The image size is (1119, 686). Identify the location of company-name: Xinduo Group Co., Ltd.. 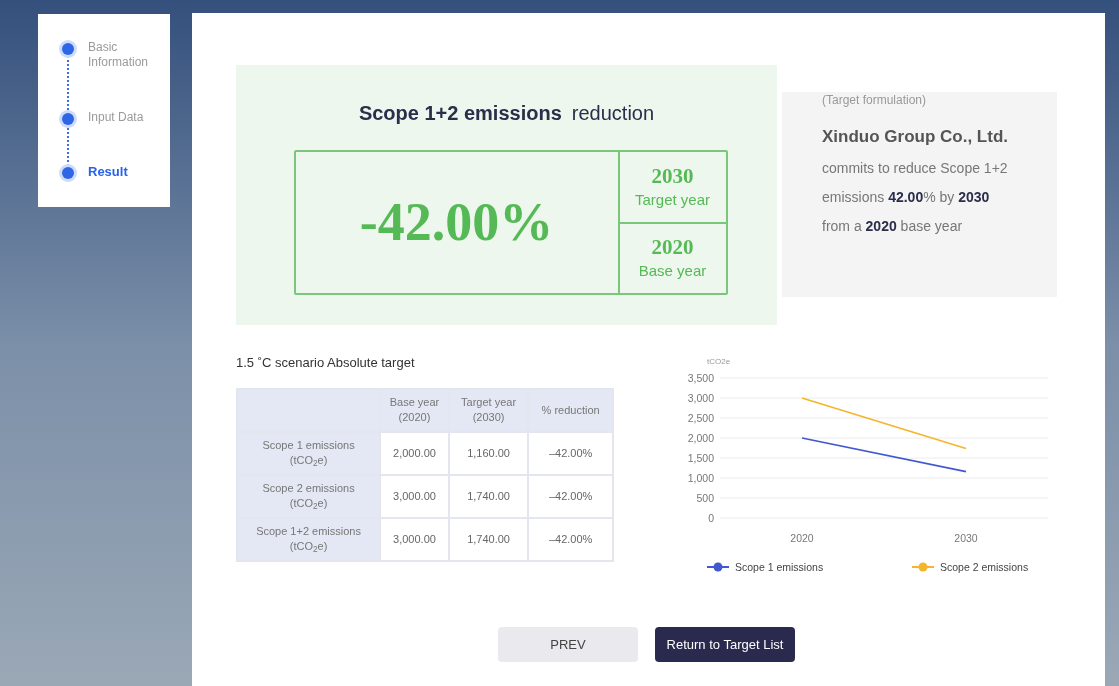
(915, 137).